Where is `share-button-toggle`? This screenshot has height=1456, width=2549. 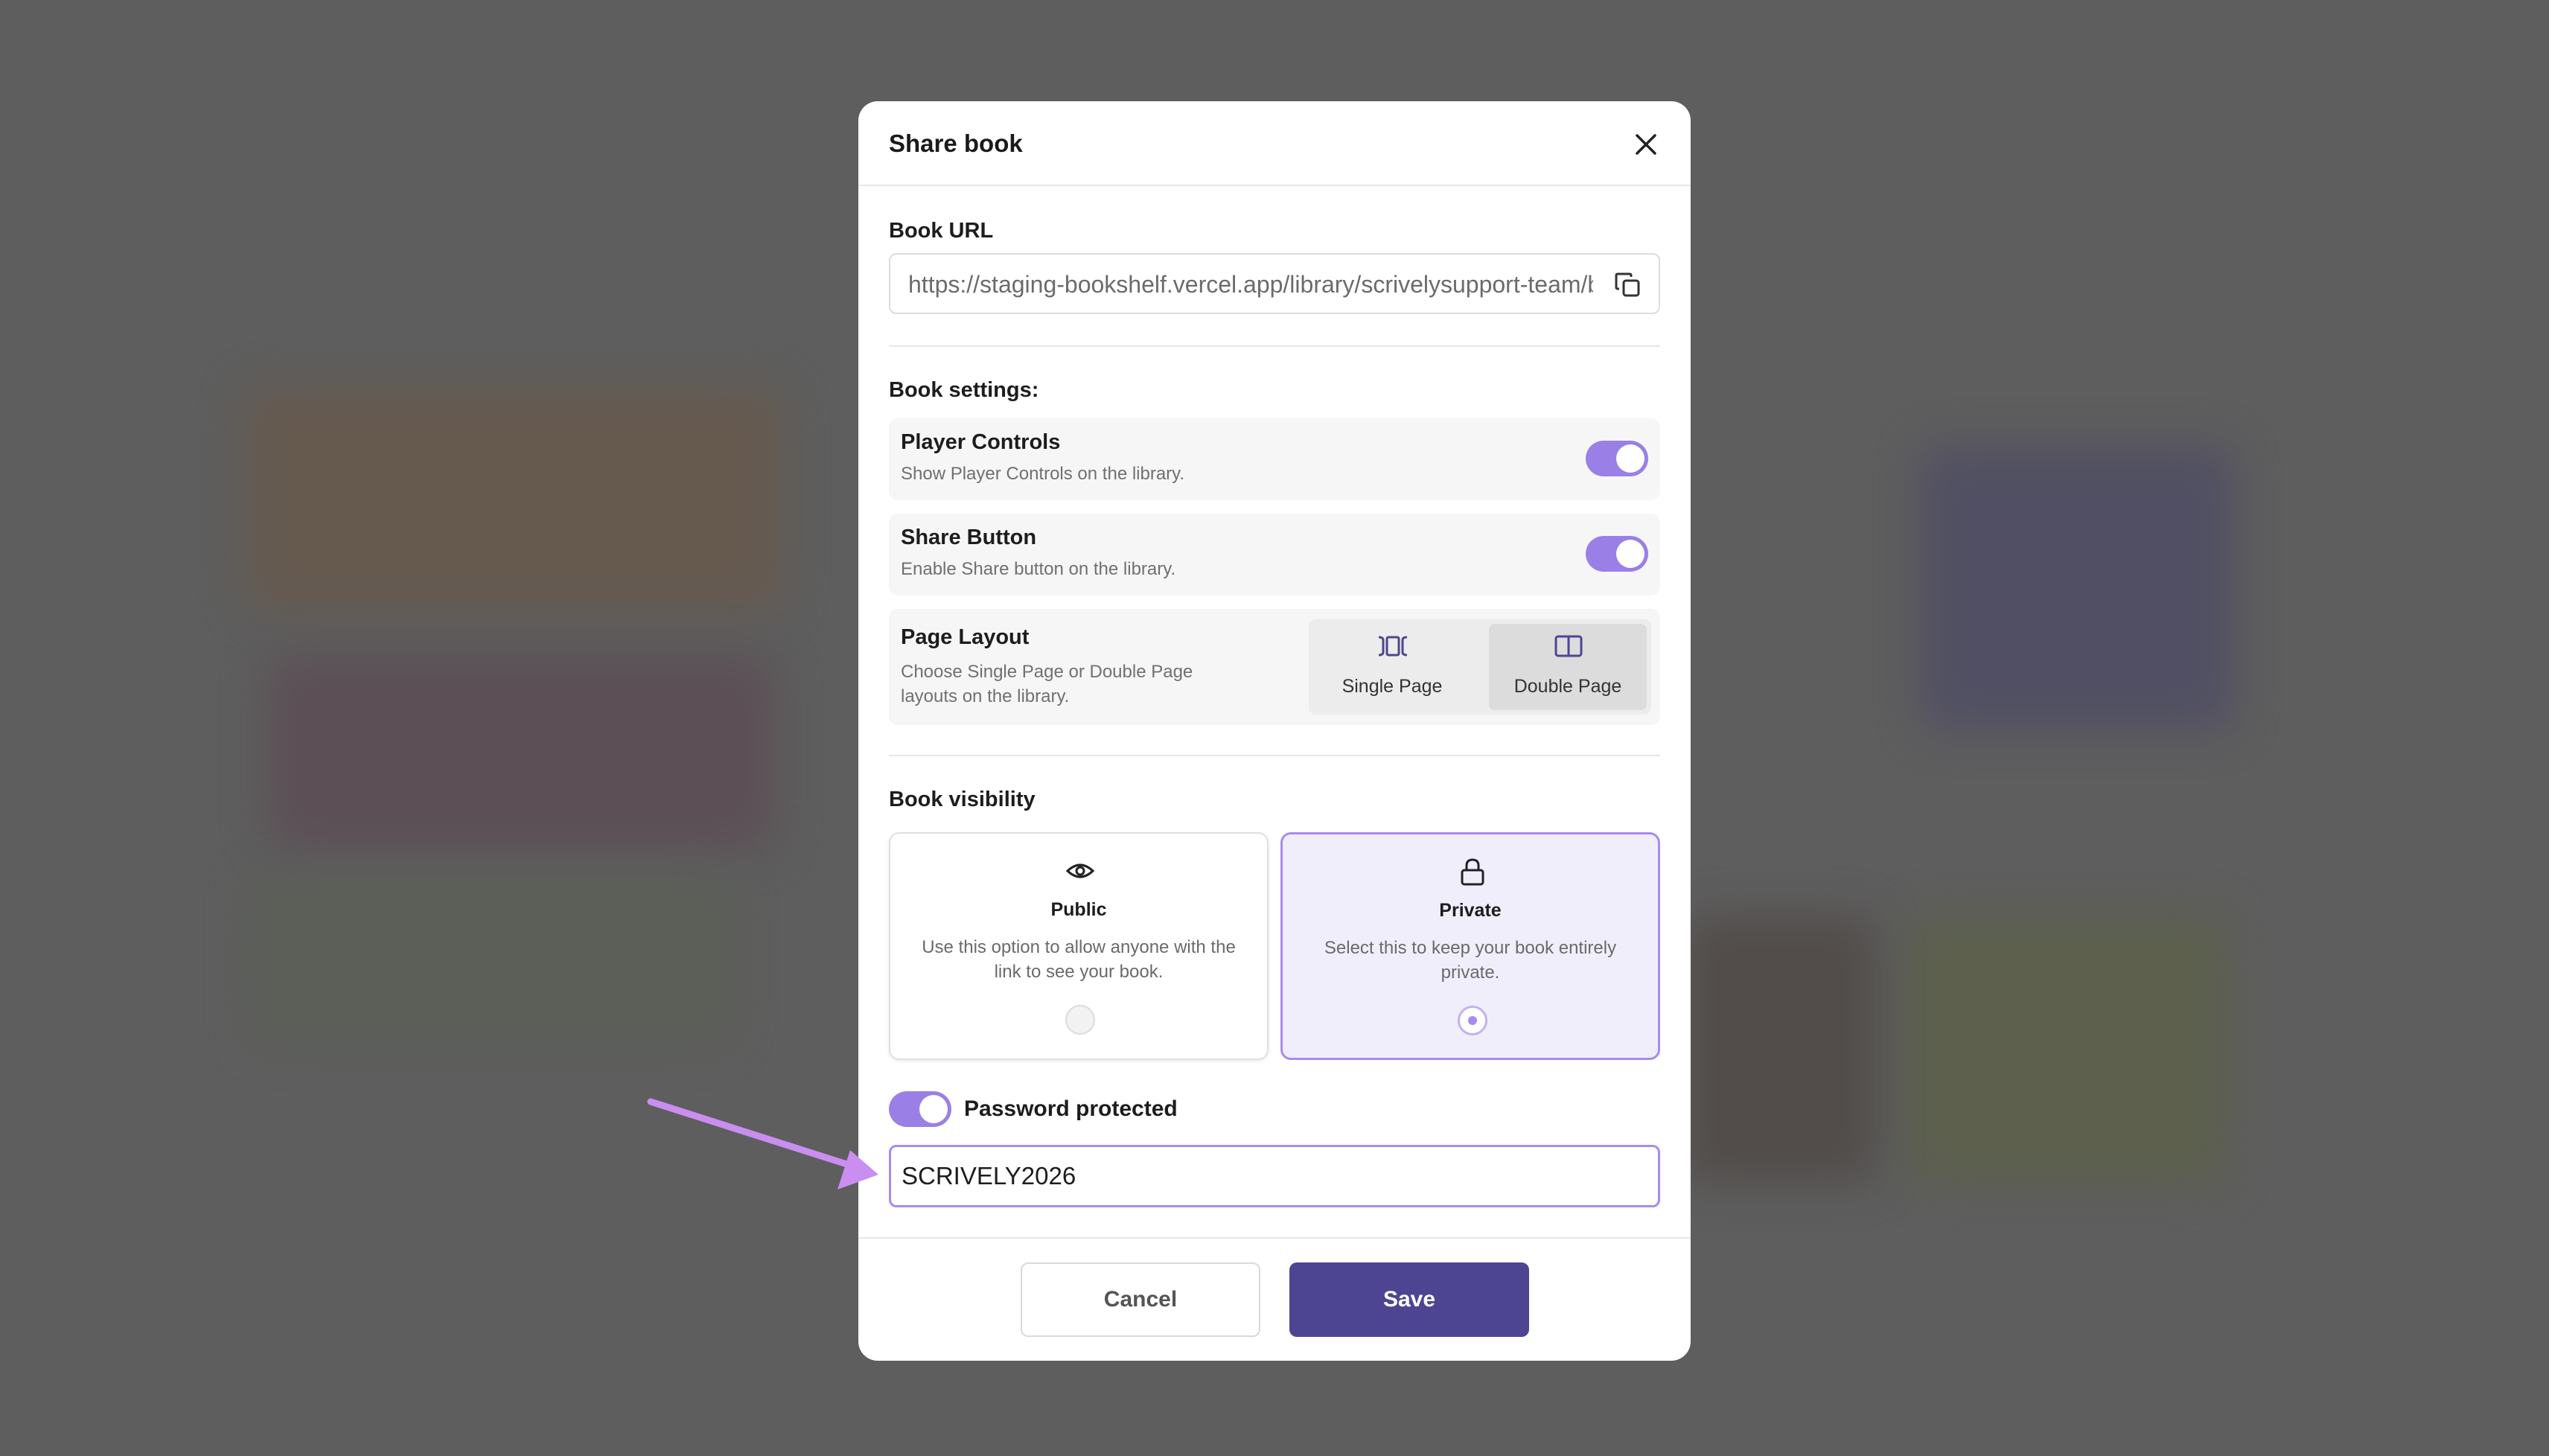 share-button-toggle is located at coordinates (1617, 554).